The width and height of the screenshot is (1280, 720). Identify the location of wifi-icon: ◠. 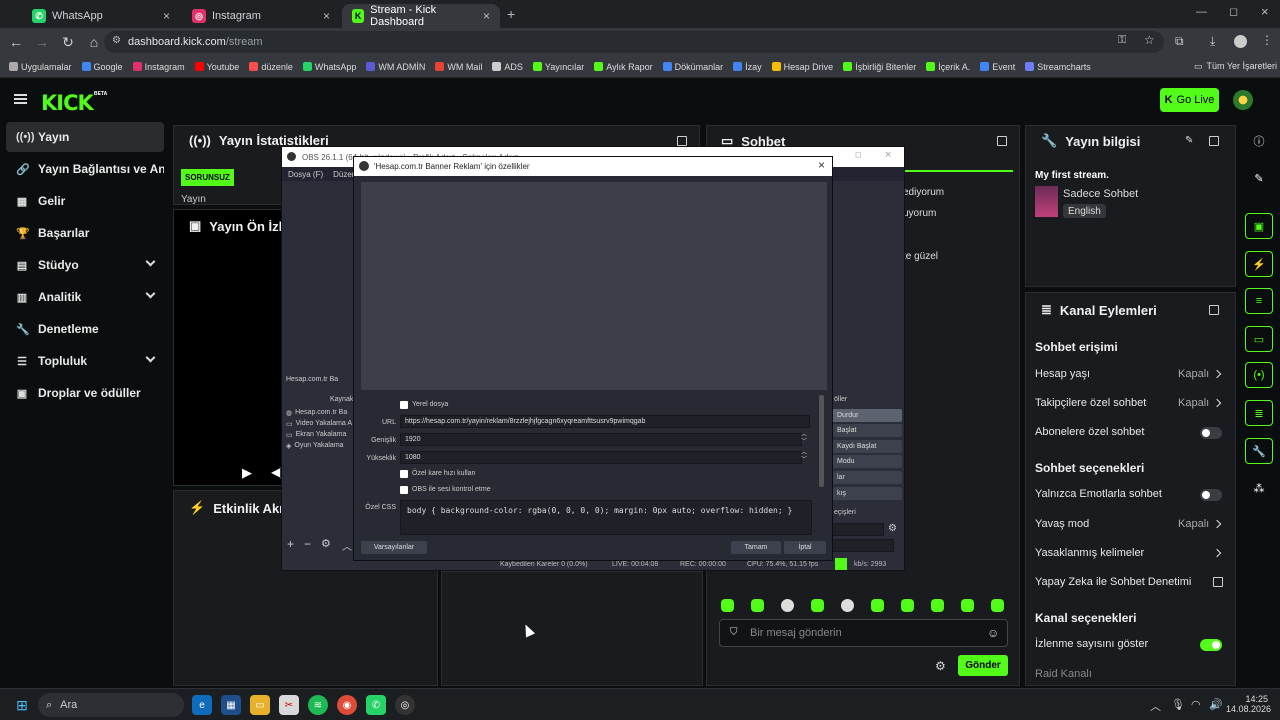
(1196, 704).